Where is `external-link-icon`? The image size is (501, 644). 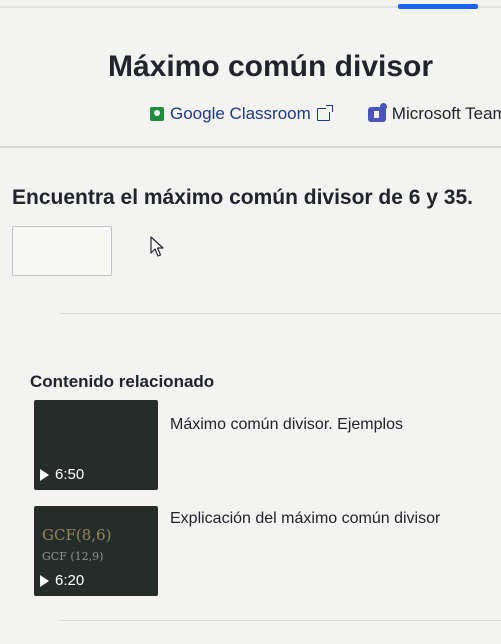 external-link-icon is located at coordinates (324, 112).